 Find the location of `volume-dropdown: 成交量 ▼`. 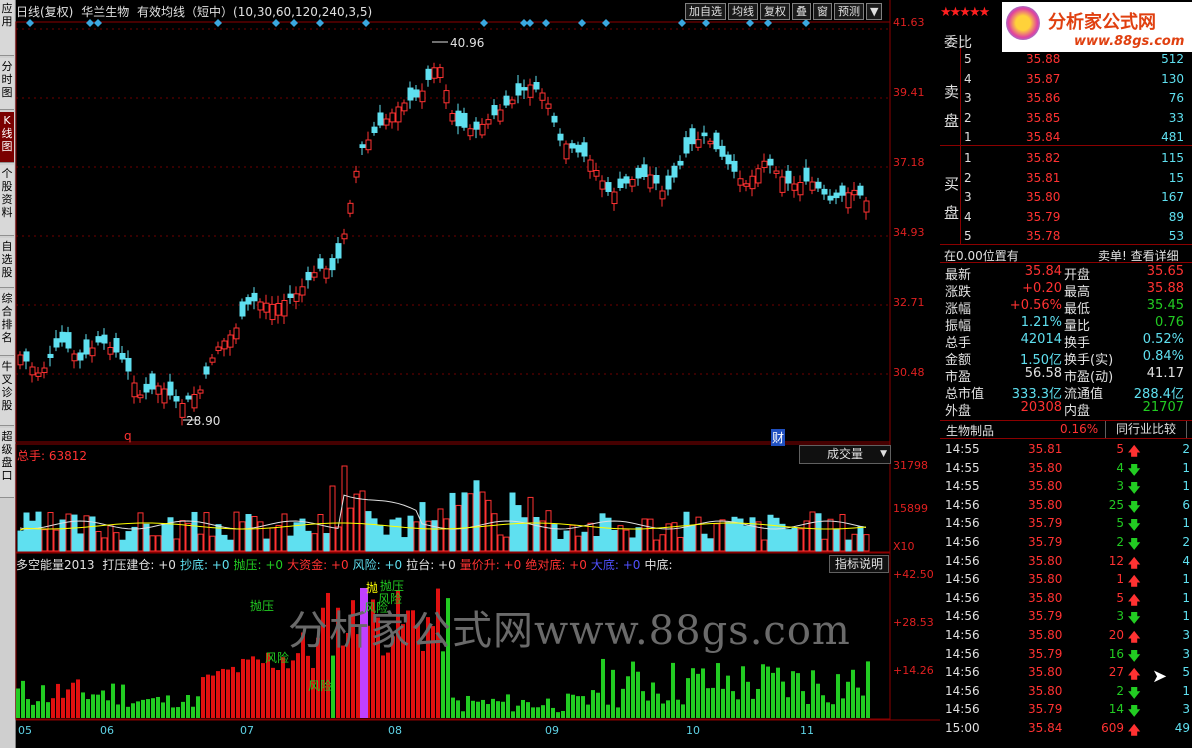

volume-dropdown: 成交量 ▼ is located at coordinates (845, 454).